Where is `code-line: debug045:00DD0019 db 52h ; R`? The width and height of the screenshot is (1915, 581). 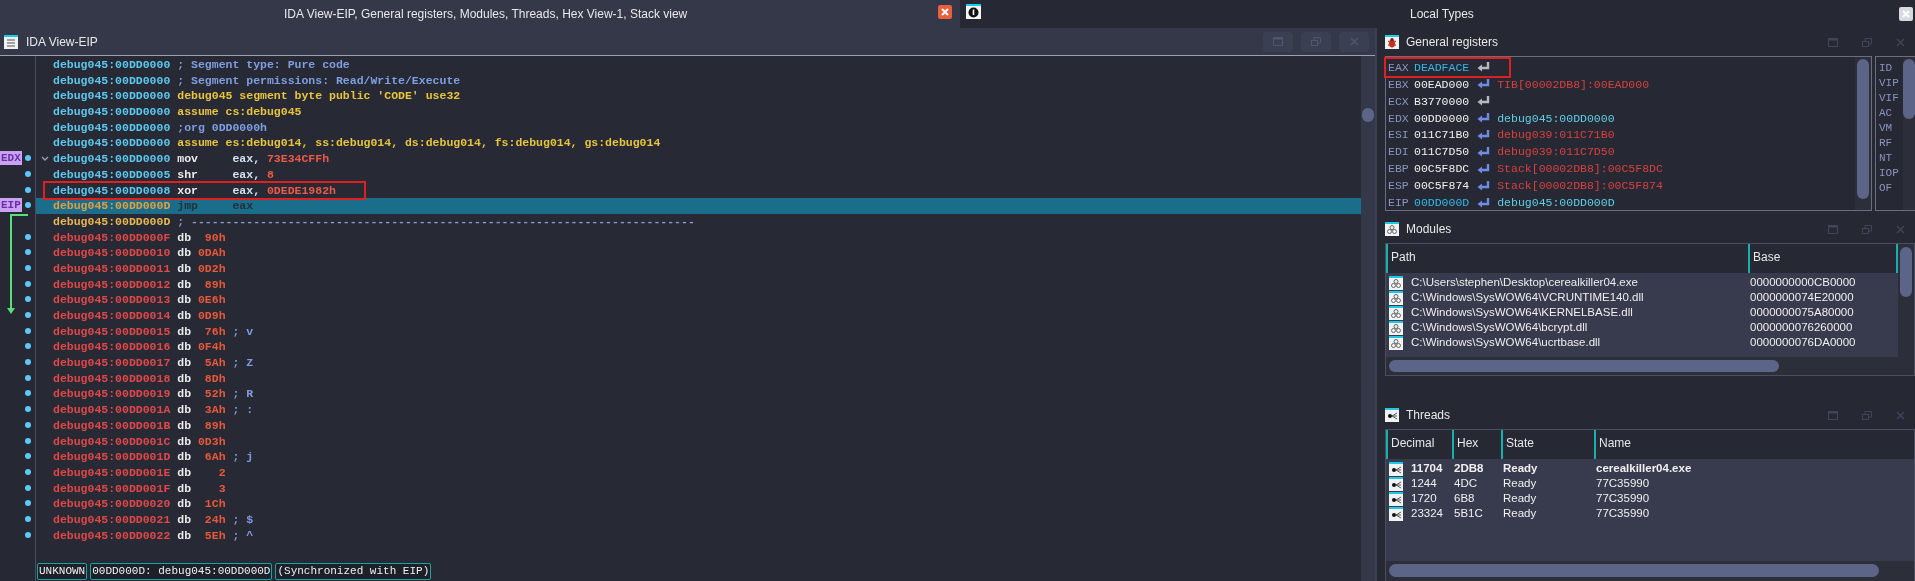
code-line: debug045:00DD0019 db 52h ; R is located at coordinates (153, 394).